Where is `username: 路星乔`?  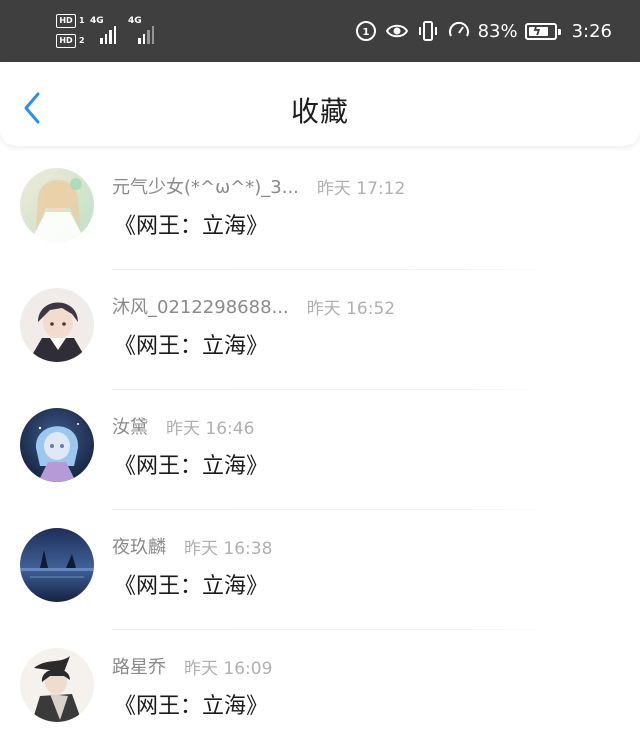 username: 路星乔 is located at coordinates (139, 666).